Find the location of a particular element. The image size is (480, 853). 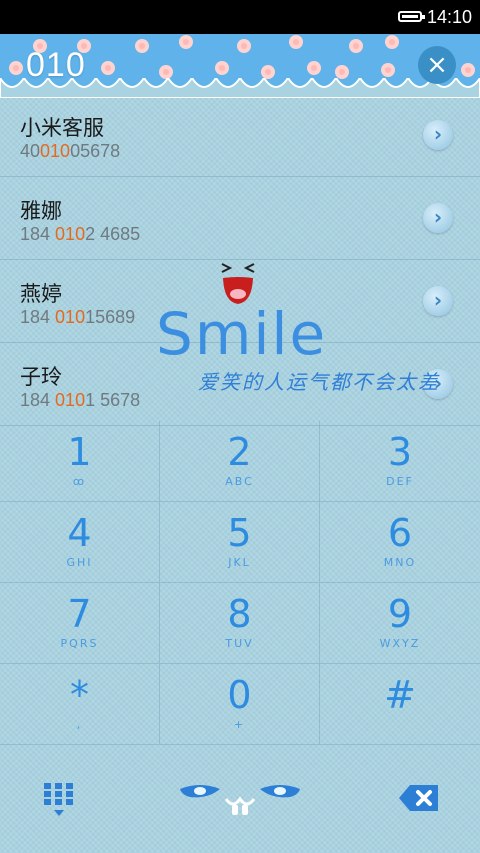

status-bar: 14:10 is located at coordinates (240, 17).